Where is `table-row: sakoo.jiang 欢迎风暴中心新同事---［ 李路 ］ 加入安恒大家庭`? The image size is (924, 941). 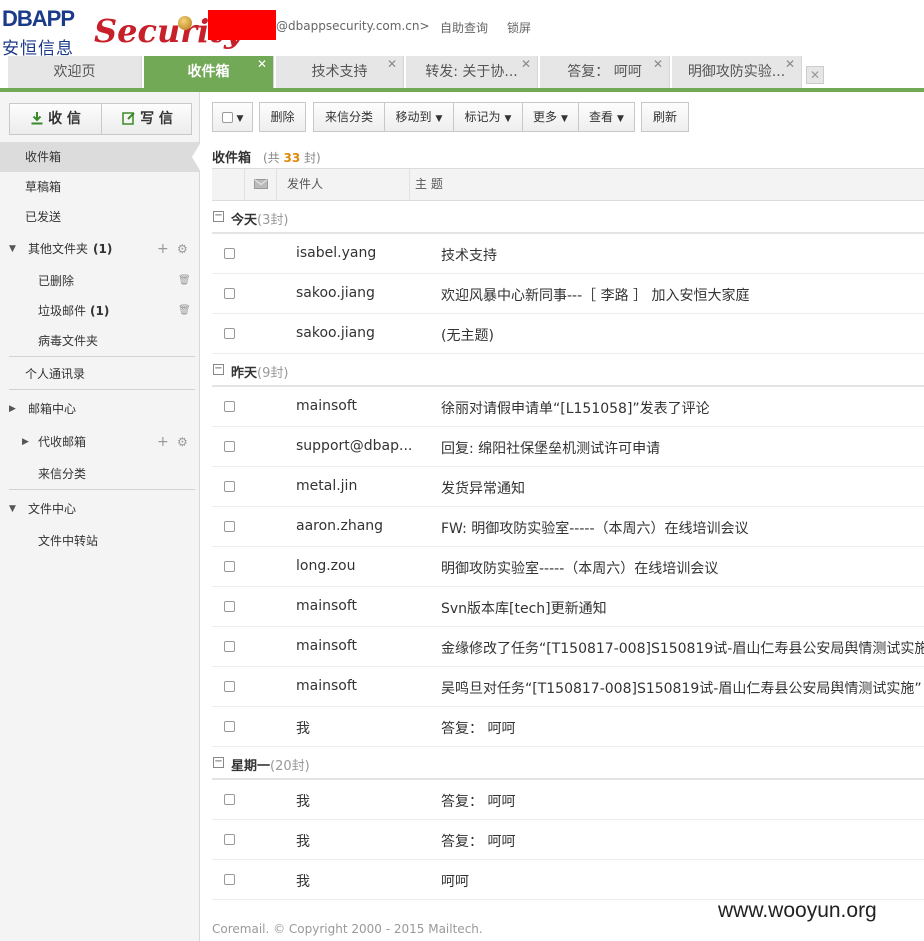
table-row: sakoo.jiang 欢迎风暴中心新同事---［ 李路 ］ 加入安恒大家庭 is located at coordinates (568, 294).